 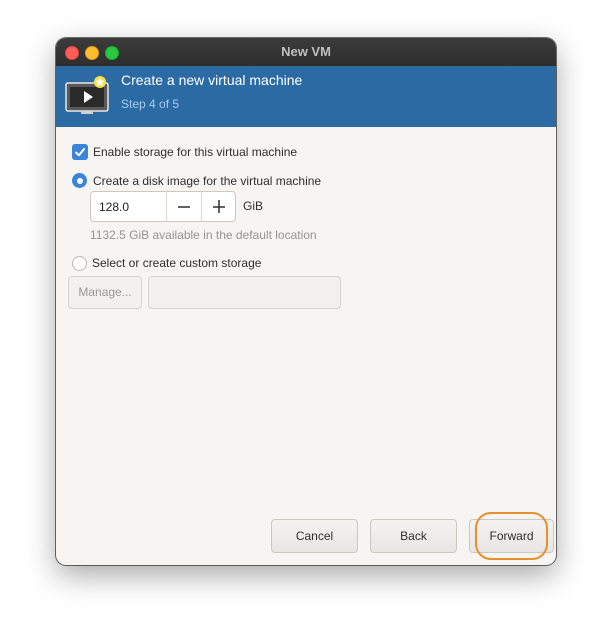 I want to click on enable-storage-checkbox, so click(x=80, y=152).